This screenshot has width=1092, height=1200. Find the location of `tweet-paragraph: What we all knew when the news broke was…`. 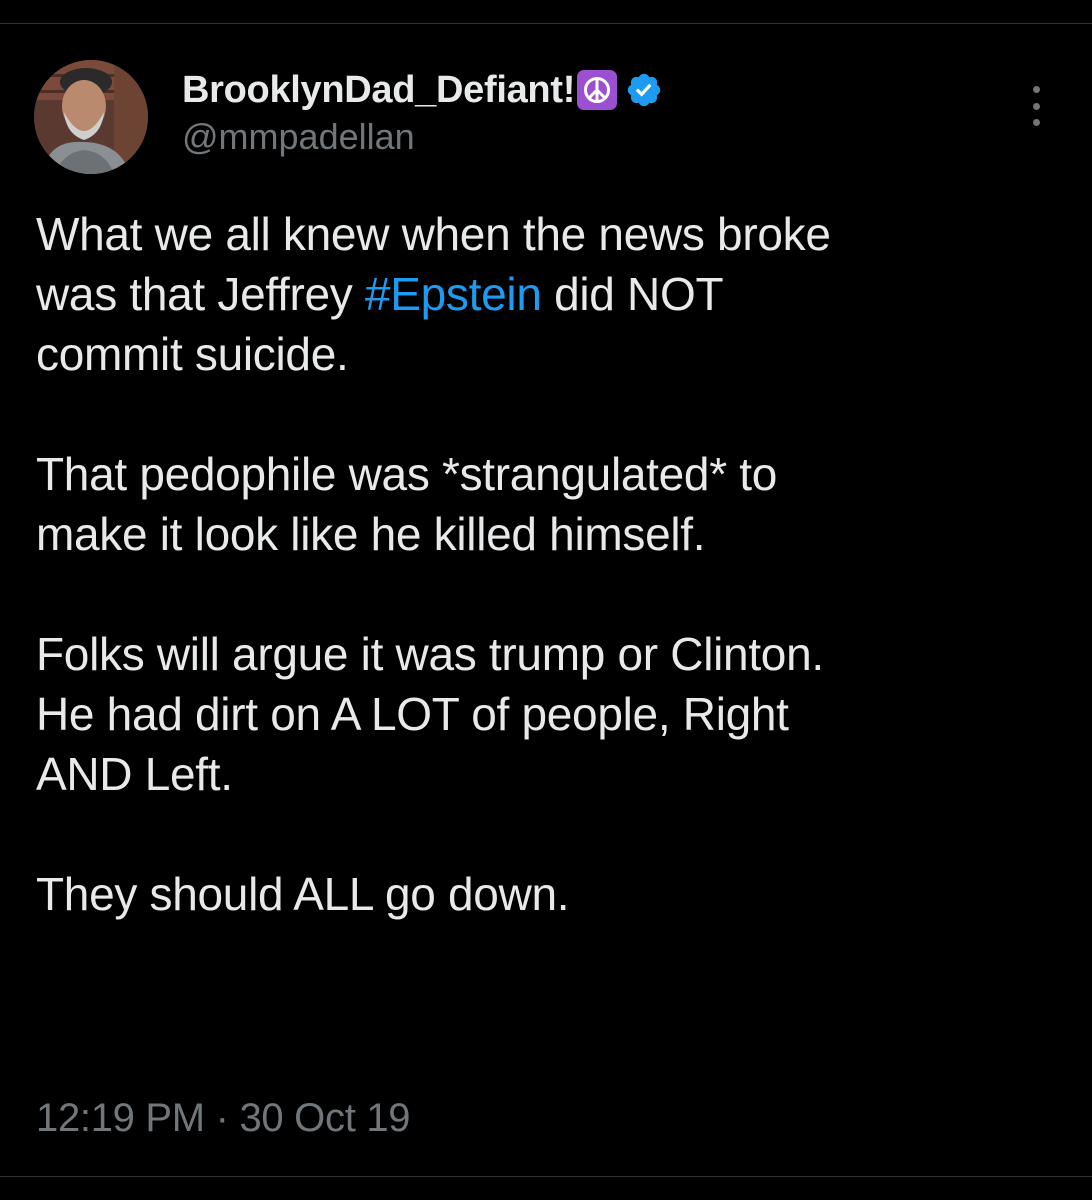

tweet-paragraph: What we all knew when the news broke was… is located at coordinates (551, 294).